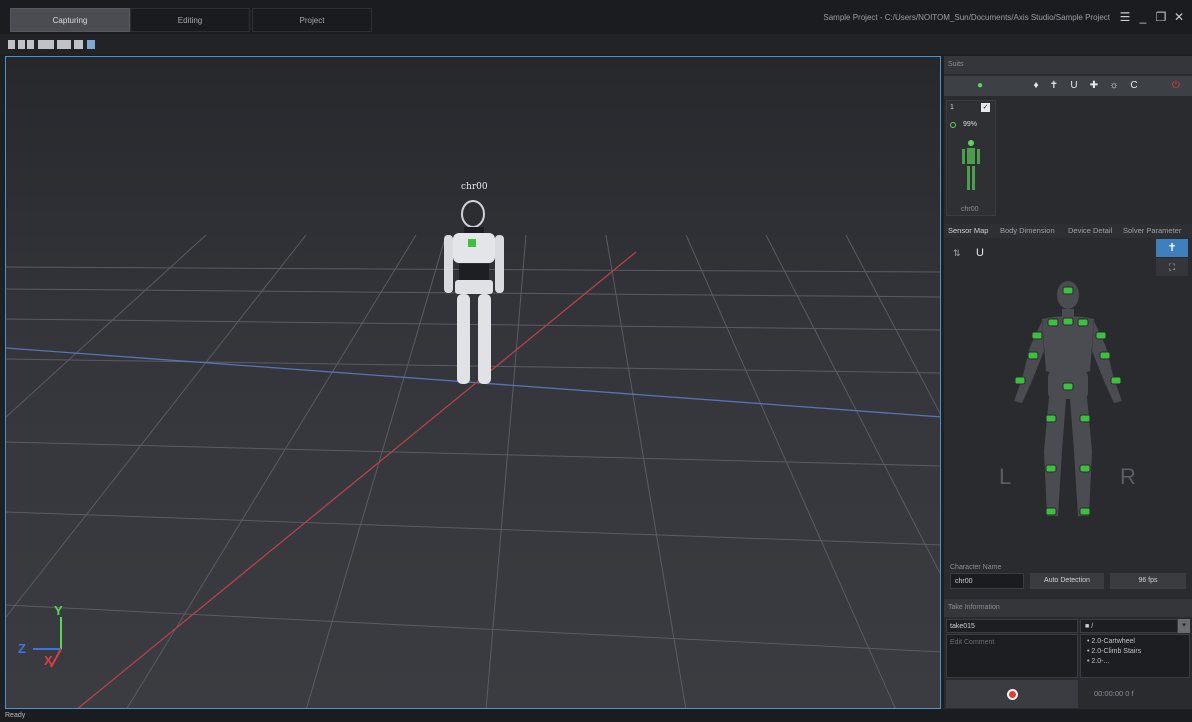  I want to click on layout-custom-icon, so click(78, 44).